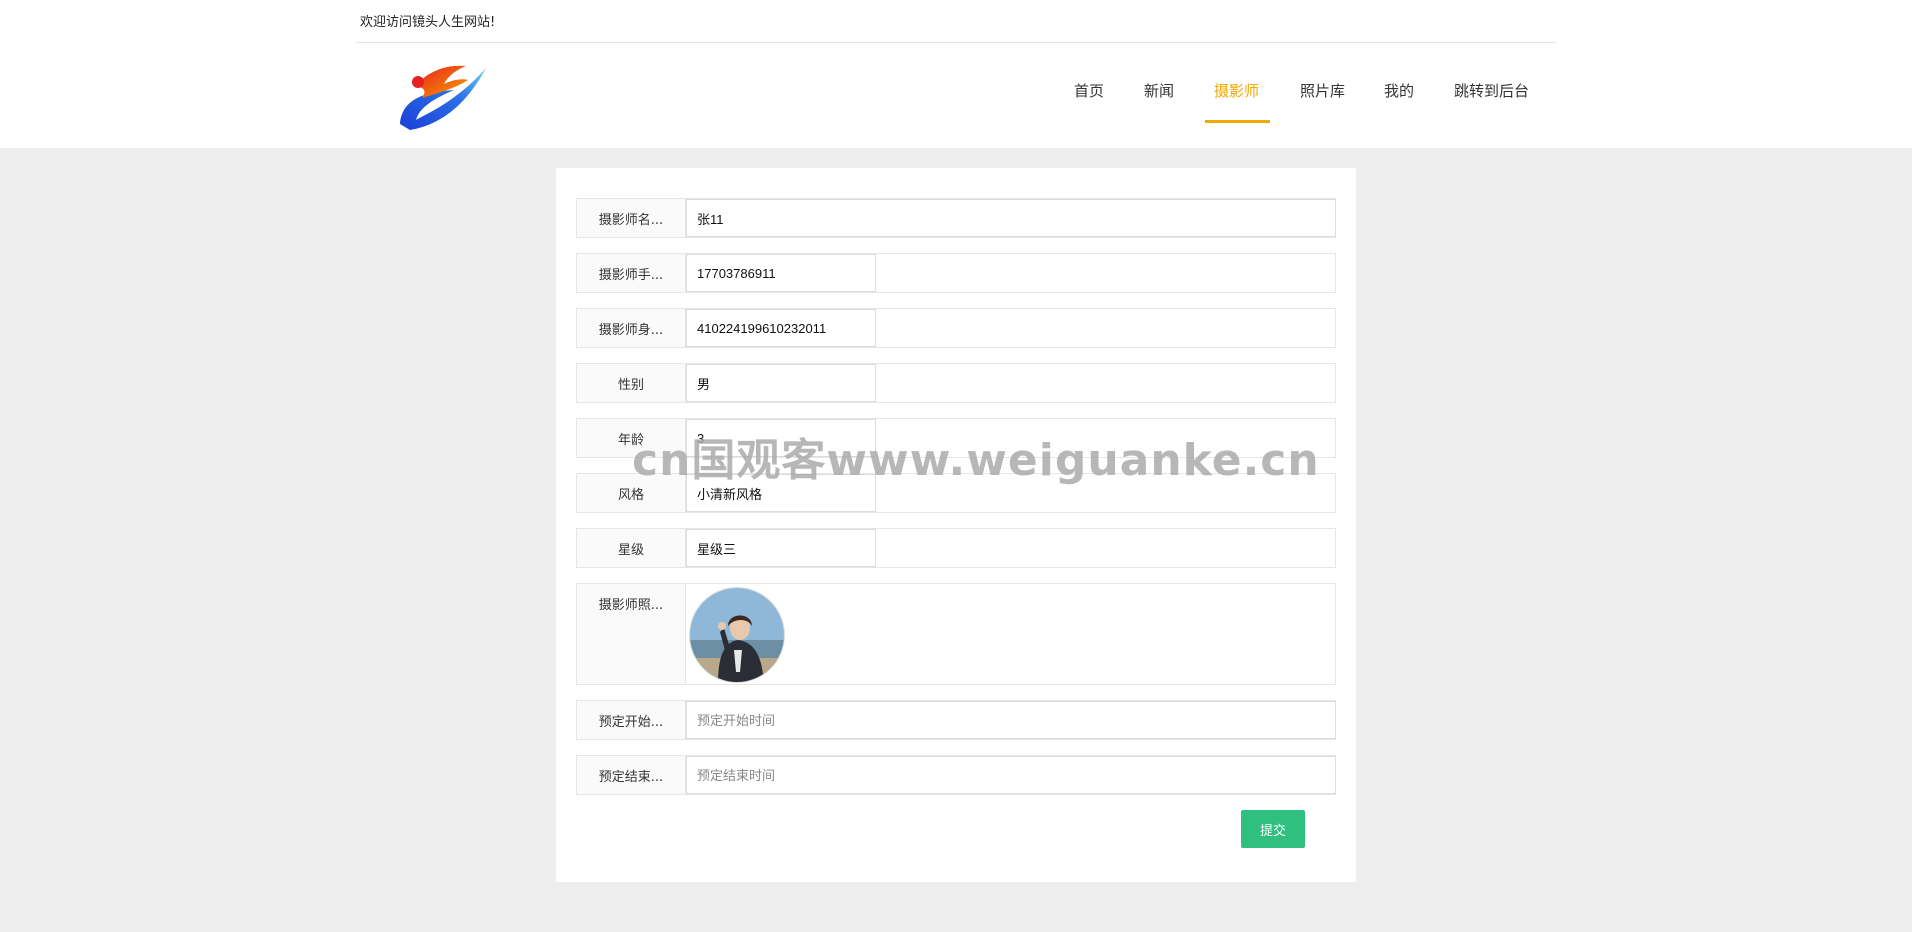 This screenshot has height=932, width=1912. Describe the element at coordinates (781, 383) in the screenshot. I see `gender-field` at that location.